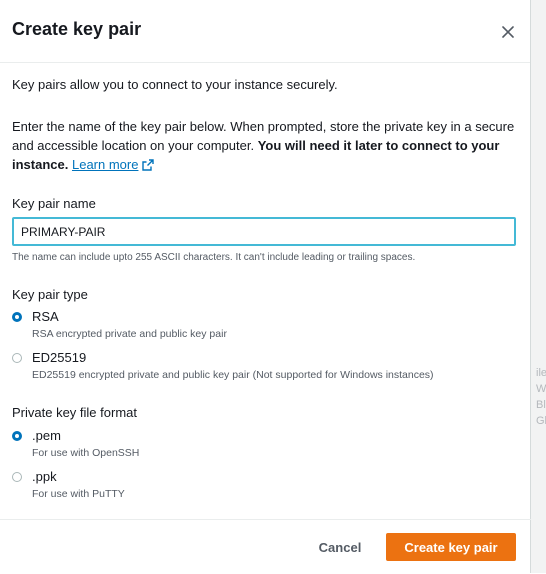 Image resolution: width=546 pixels, height=574 pixels. Describe the element at coordinates (541, 421) in the screenshot. I see `background-fragment: Gl` at that location.